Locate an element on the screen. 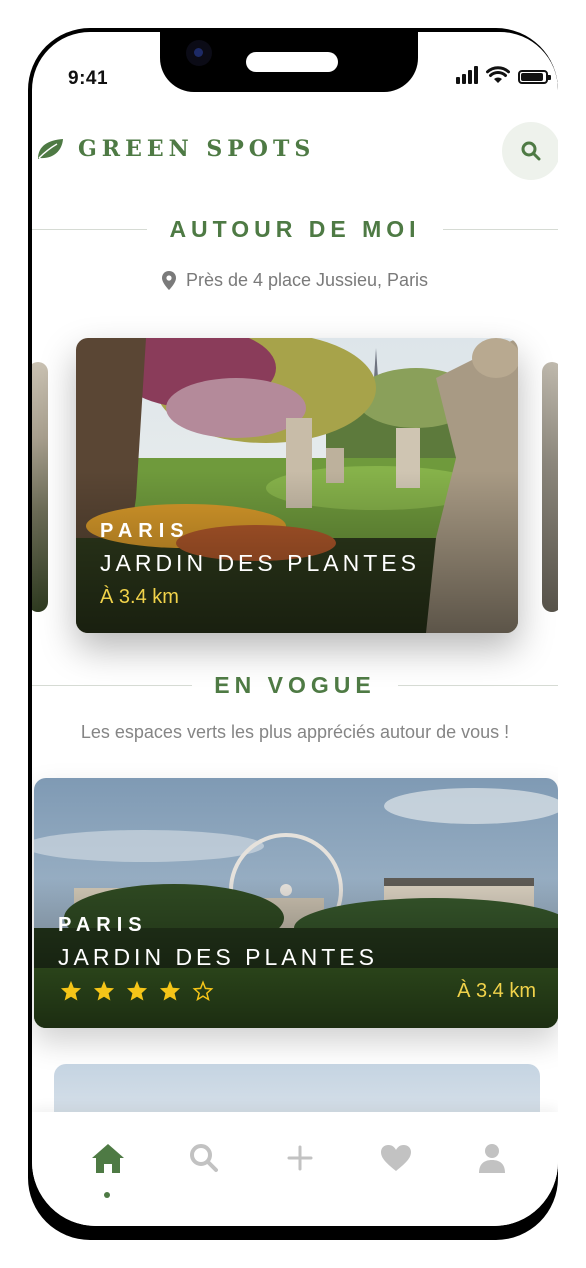 Image resolution: width=586 pixels, height=1268 pixels. phone-notch is located at coordinates (289, 62).